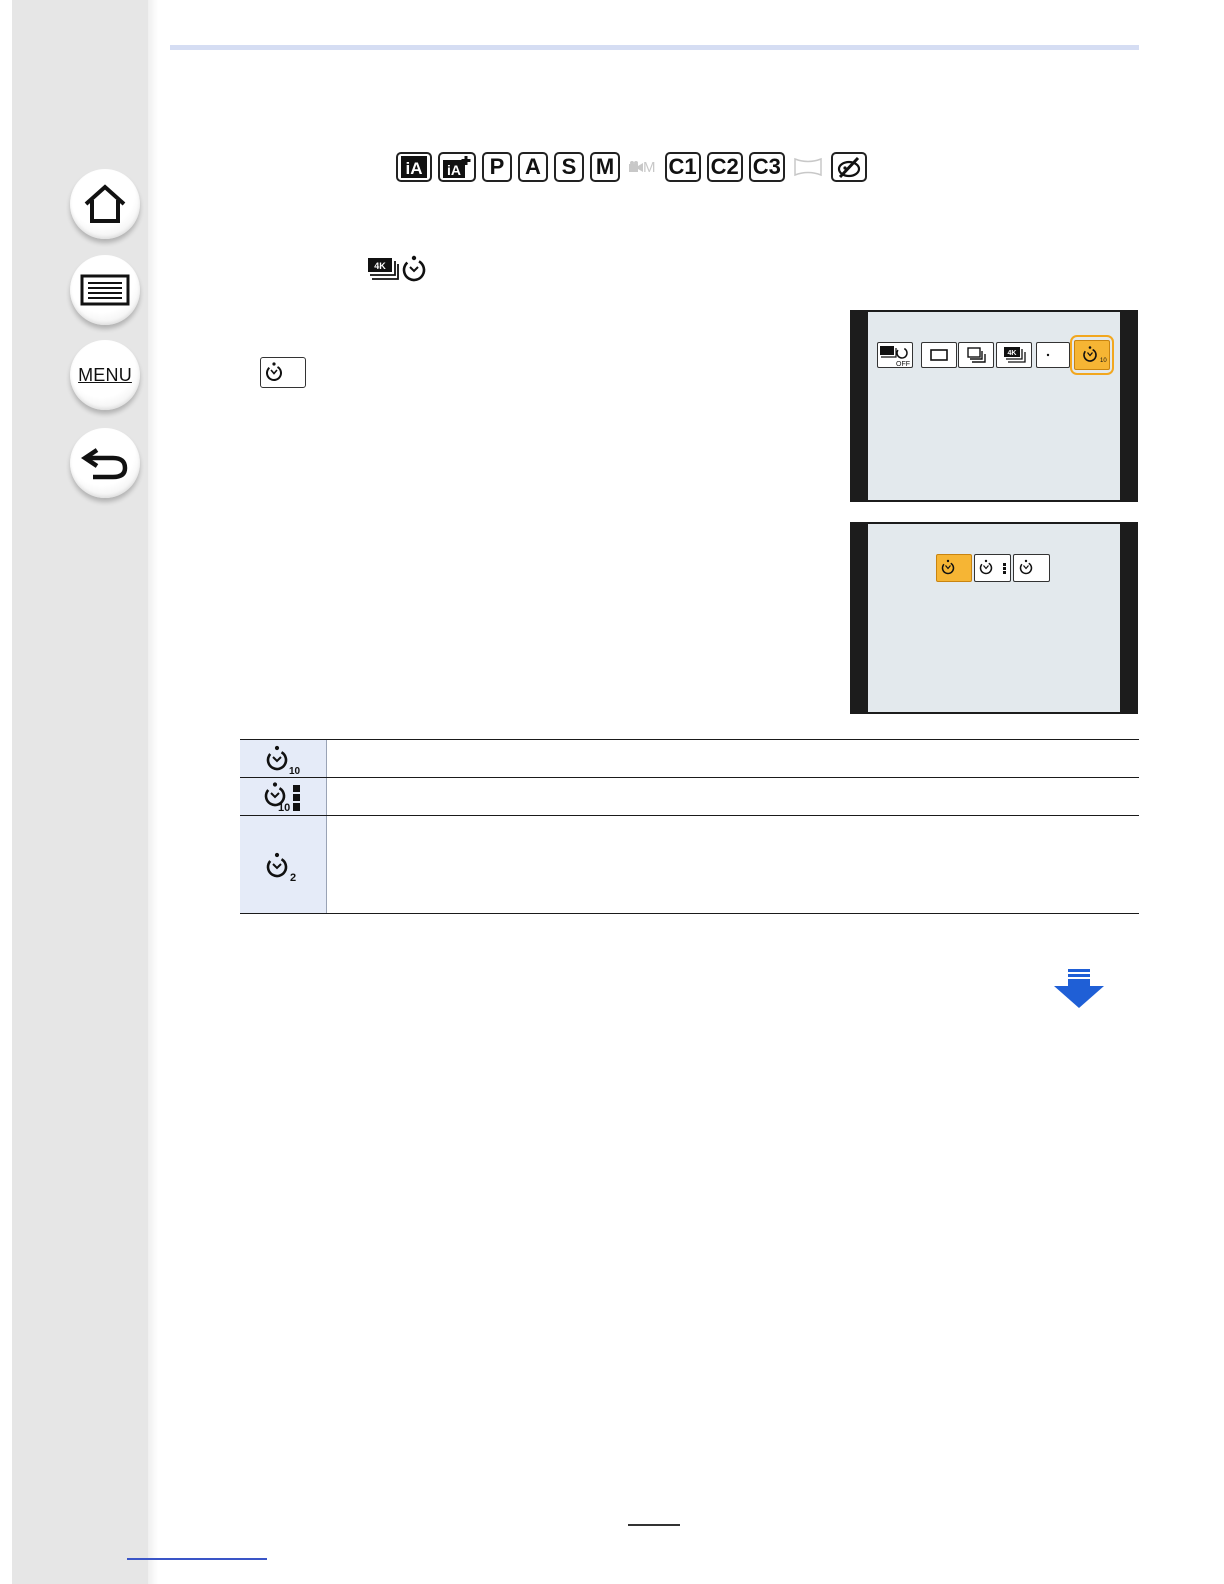 This screenshot has width=1224, height=1584. I want to click on screen-1-display: OFF 4K 10, so click(994, 406).